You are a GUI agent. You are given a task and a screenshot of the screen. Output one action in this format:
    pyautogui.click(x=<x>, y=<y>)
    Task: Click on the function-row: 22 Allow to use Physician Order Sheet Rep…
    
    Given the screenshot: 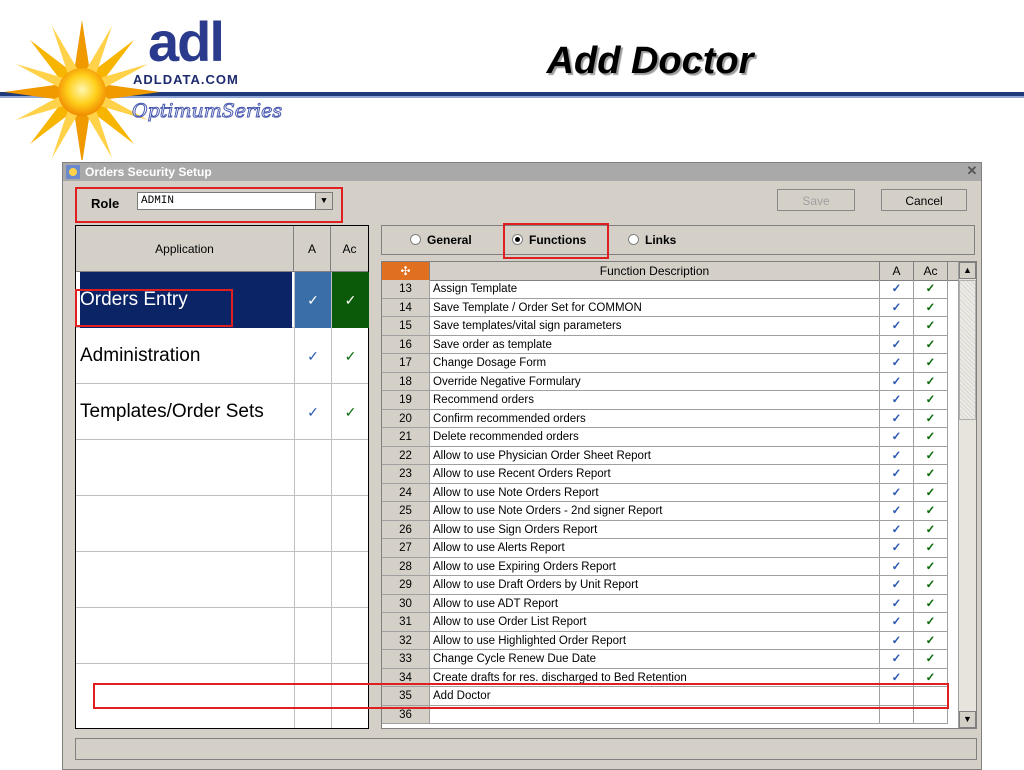 What is the action you would take?
    pyautogui.click(x=679, y=455)
    